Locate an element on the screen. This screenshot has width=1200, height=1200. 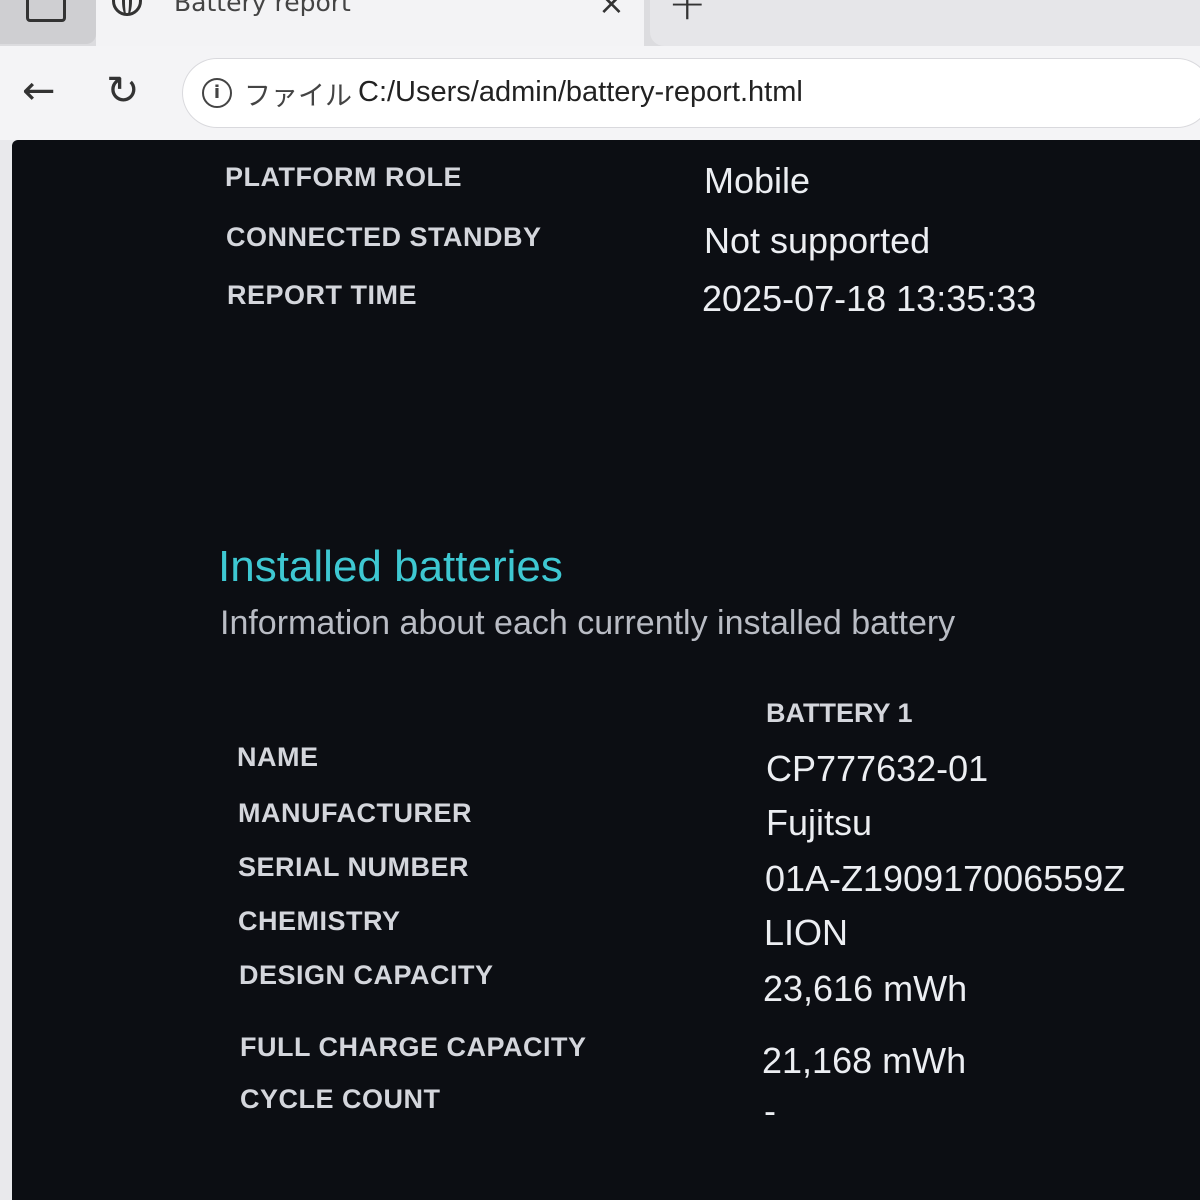
system-info-value: Not supported is located at coordinates (817, 240).